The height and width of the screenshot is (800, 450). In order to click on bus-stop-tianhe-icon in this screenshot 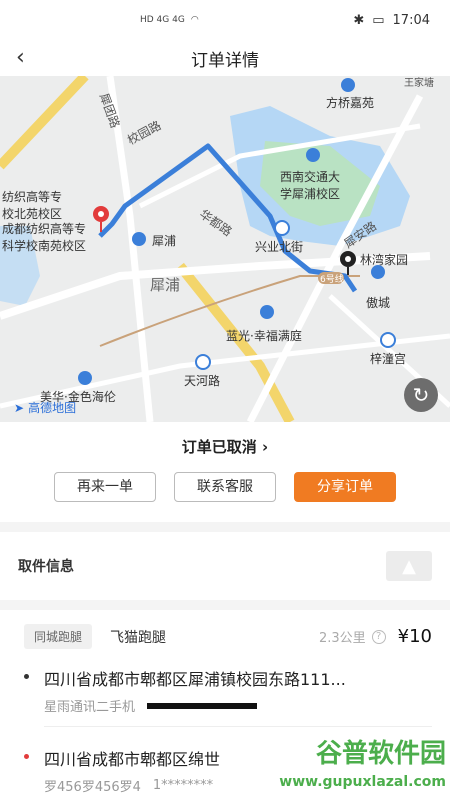, I will do `click(203, 362)`.